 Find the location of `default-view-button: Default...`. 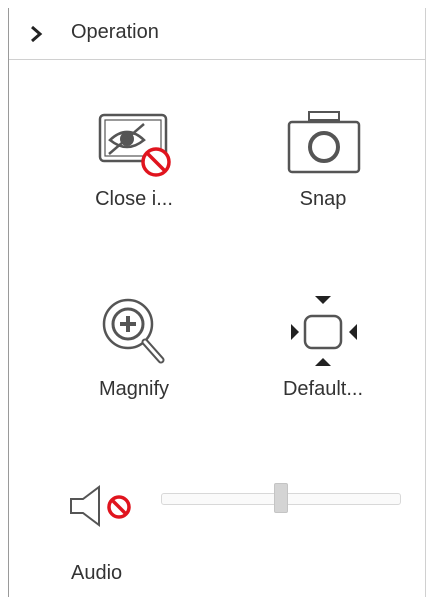

default-view-button: Default... is located at coordinates (323, 347).